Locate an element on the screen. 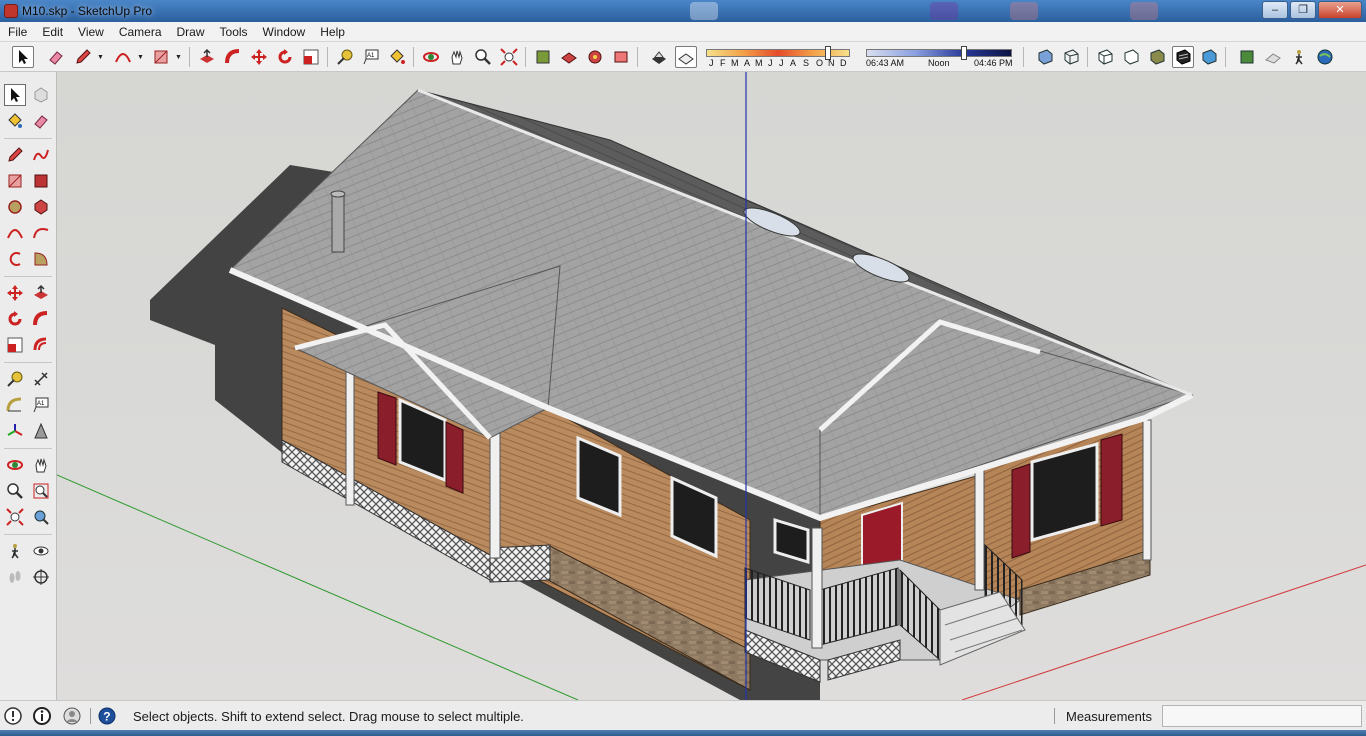  circle-icon is located at coordinates (15, 207).